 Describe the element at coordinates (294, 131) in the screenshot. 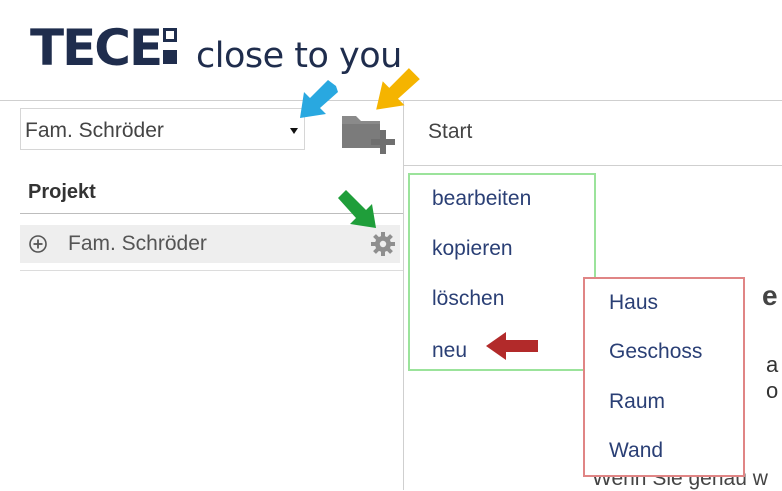

I see `chevron-down-icon` at that location.